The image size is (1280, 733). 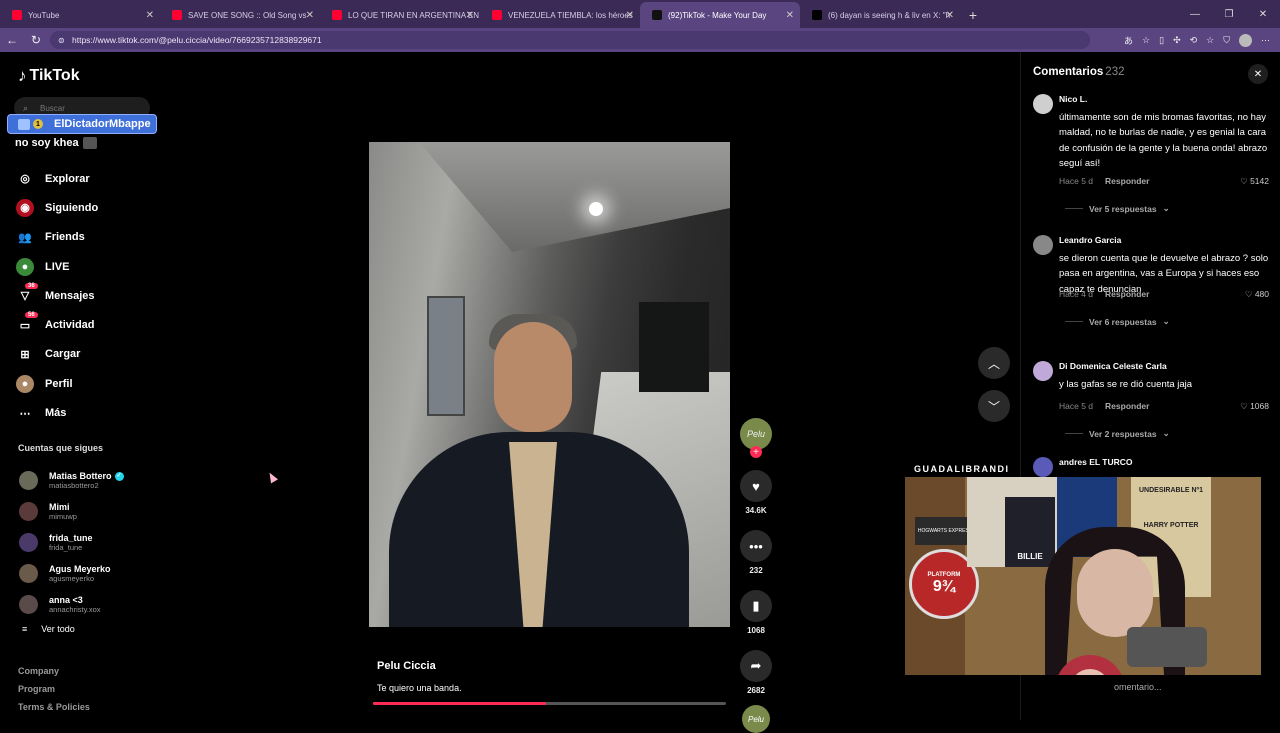 I want to click on extensions-icon: ✣, so click(x=1177, y=40).